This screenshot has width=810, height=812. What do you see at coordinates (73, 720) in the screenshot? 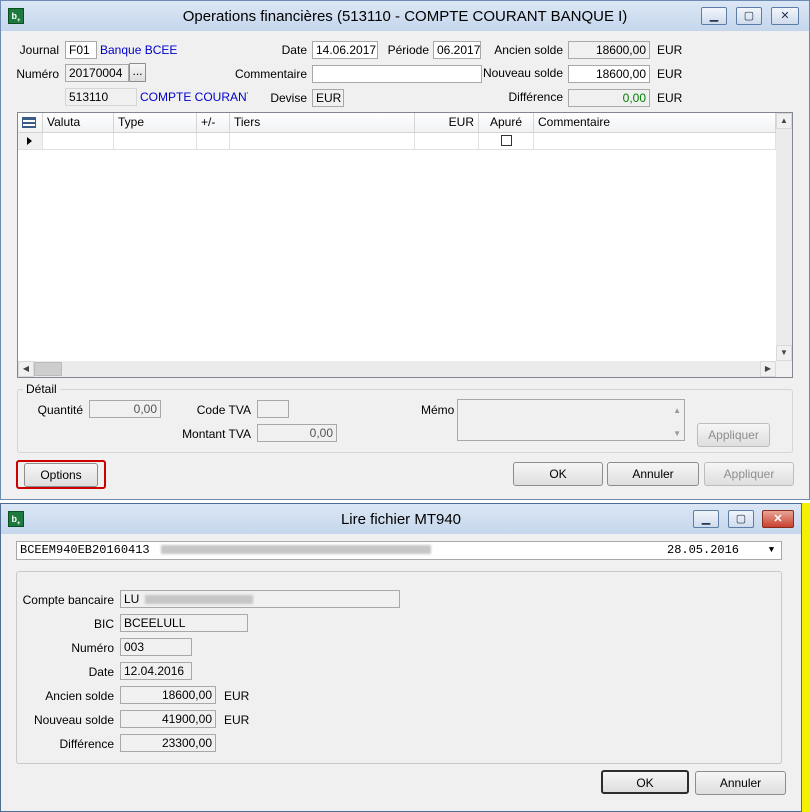
I see `mt940-nouveau-solde-label: Nouveau solde` at bounding box center [73, 720].